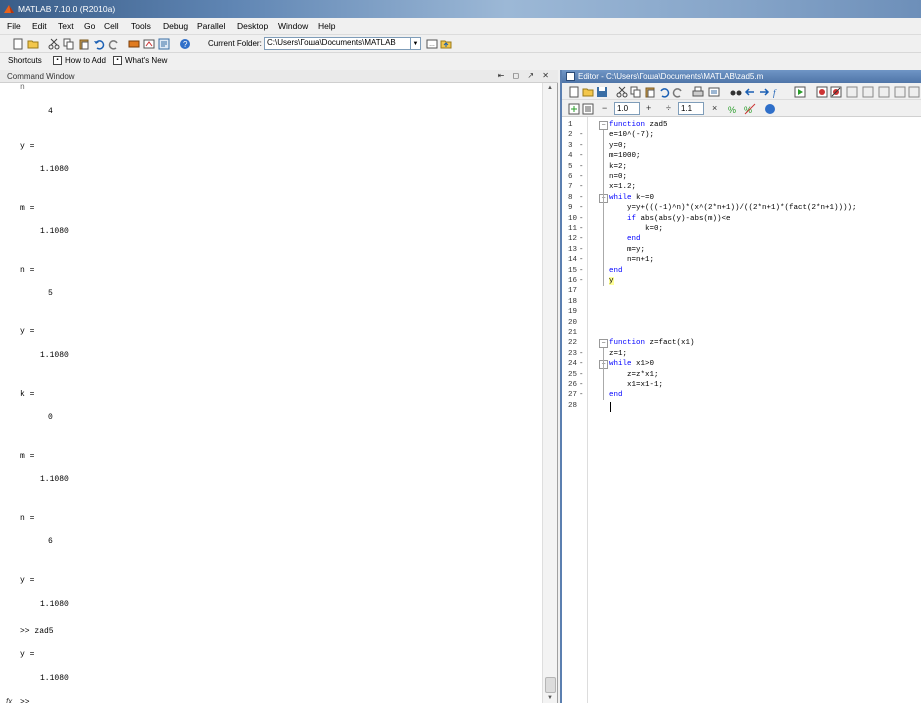 The width and height of the screenshot is (921, 703). What do you see at coordinates (525, 75) in the screenshot?
I see `window-controls: ⇤ ◻ ↗ ✕` at bounding box center [525, 75].